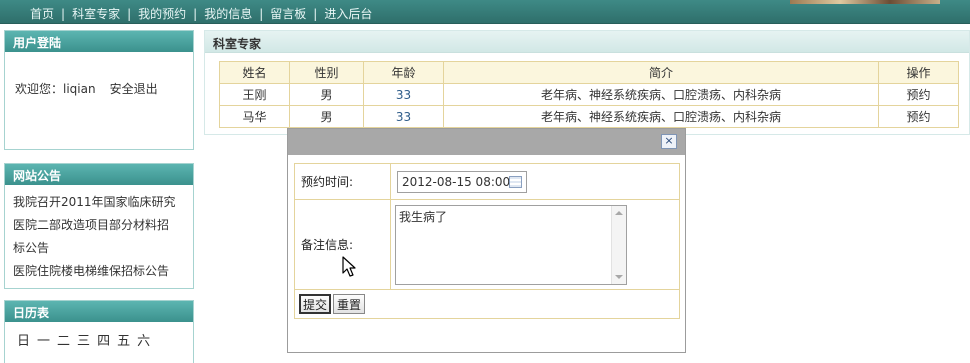 This screenshot has width=970, height=363. I want to click on nav-item-message-board: 留言板, so click(288, 14).